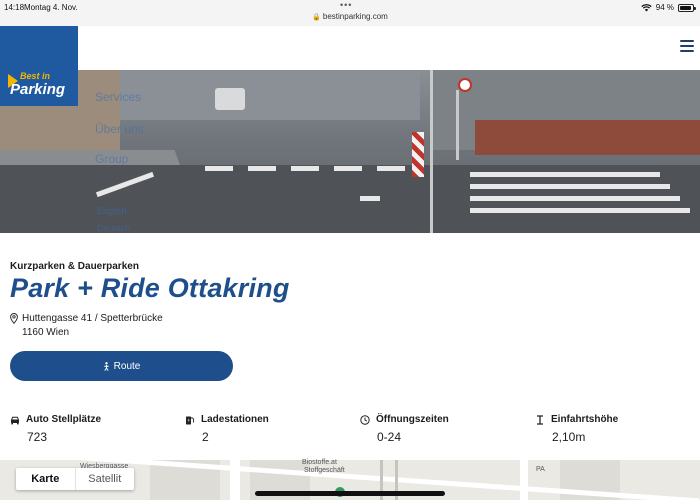 The image size is (700, 500). What do you see at coordinates (418, 154) in the screenshot?
I see `barrier-post` at bounding box center [418, 154].